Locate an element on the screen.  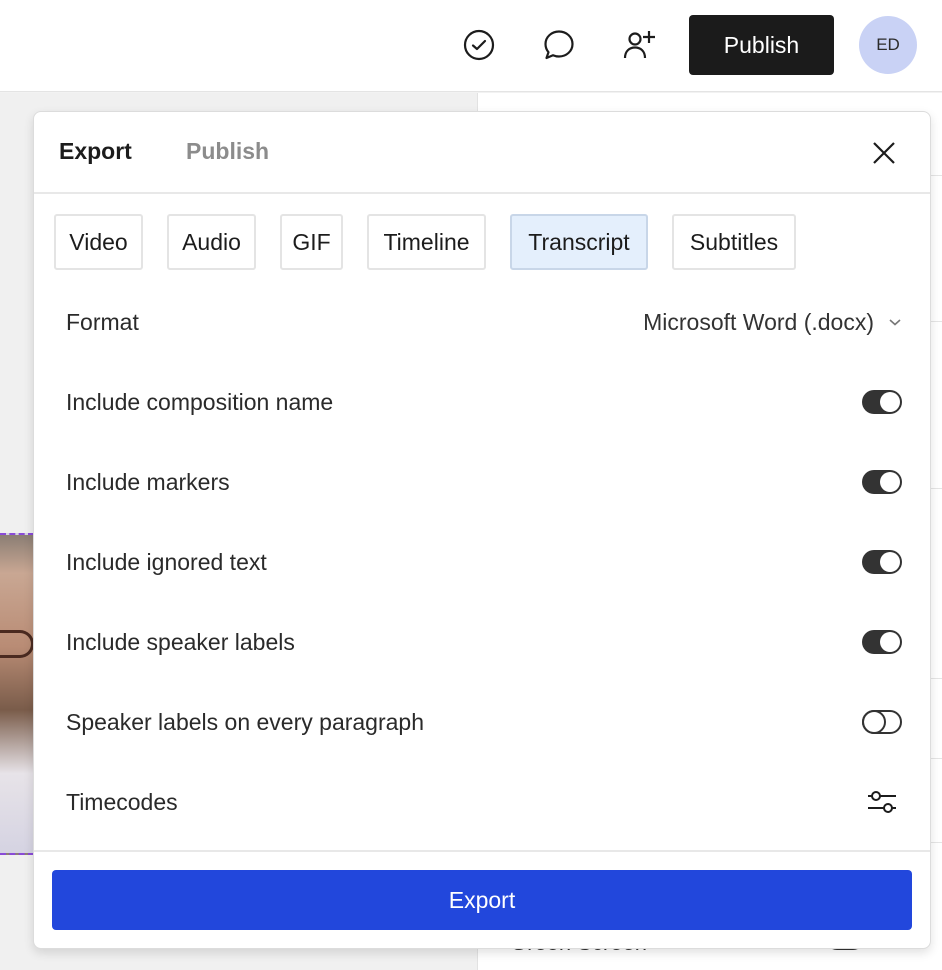
speaker-labels-every-paragraph-toggle is located at coordinates (881, 721).